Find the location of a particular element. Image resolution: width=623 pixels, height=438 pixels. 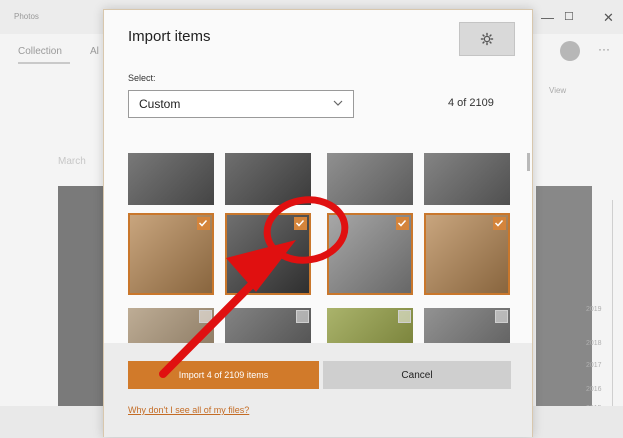

grid-scrollbar is located at coordinates (528, 162).